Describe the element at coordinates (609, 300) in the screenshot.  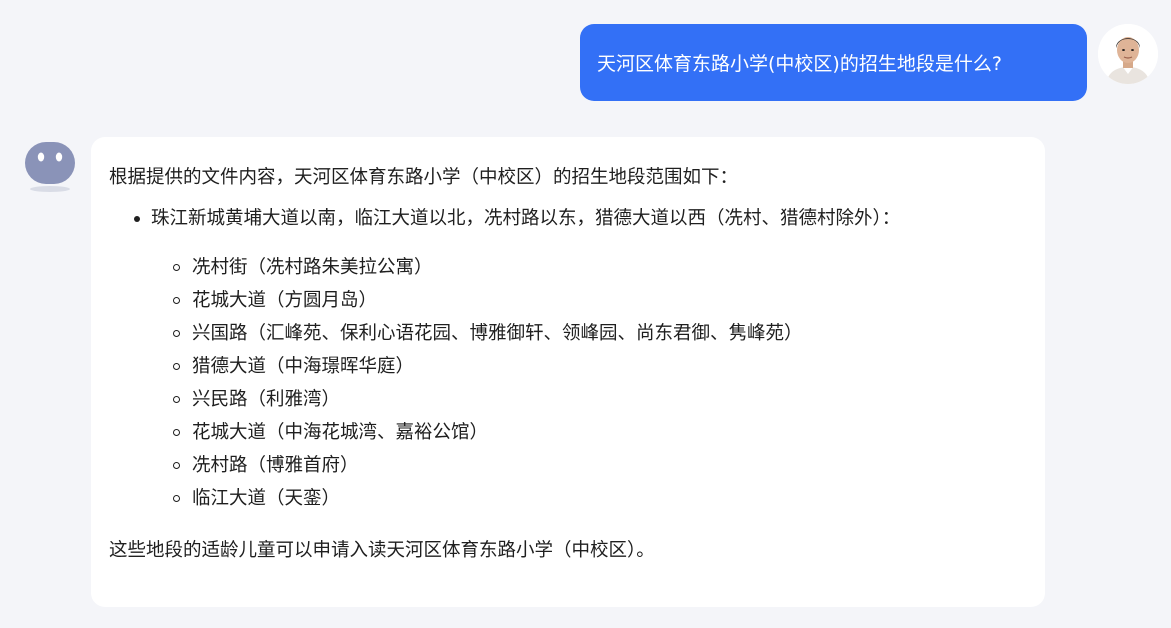
I see `list-item: 花城大道（方圆月岛）` at that location.